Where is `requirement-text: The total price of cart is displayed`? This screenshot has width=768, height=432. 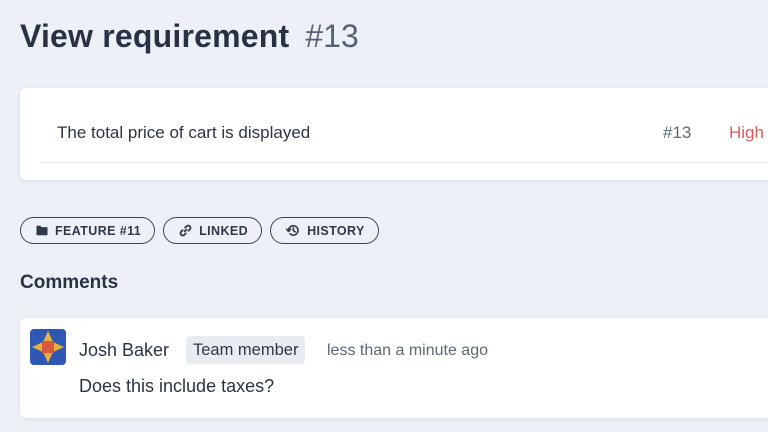 requirement-text: The total price of cart is displayed is located at coordinates (184, 132).